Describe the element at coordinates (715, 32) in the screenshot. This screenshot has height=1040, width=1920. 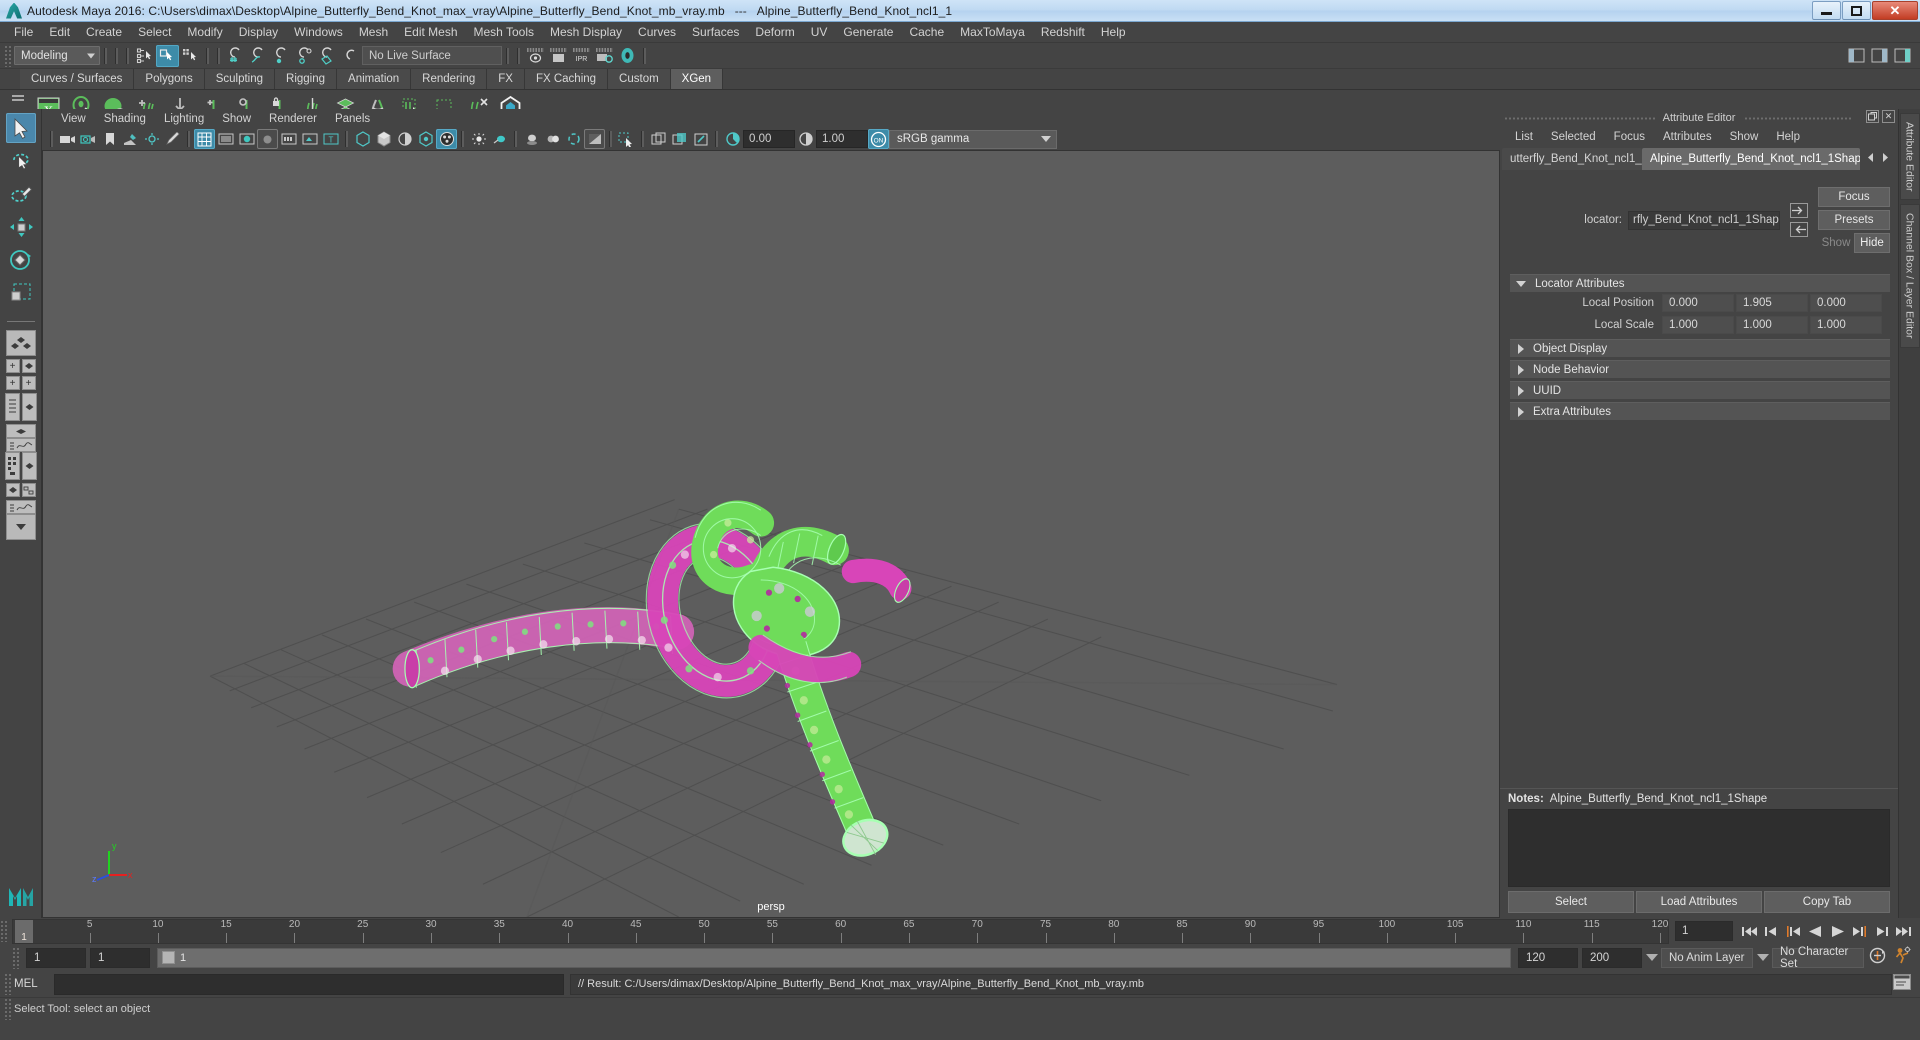
I see `menu-item-surfaces: Surfaces` at that location.